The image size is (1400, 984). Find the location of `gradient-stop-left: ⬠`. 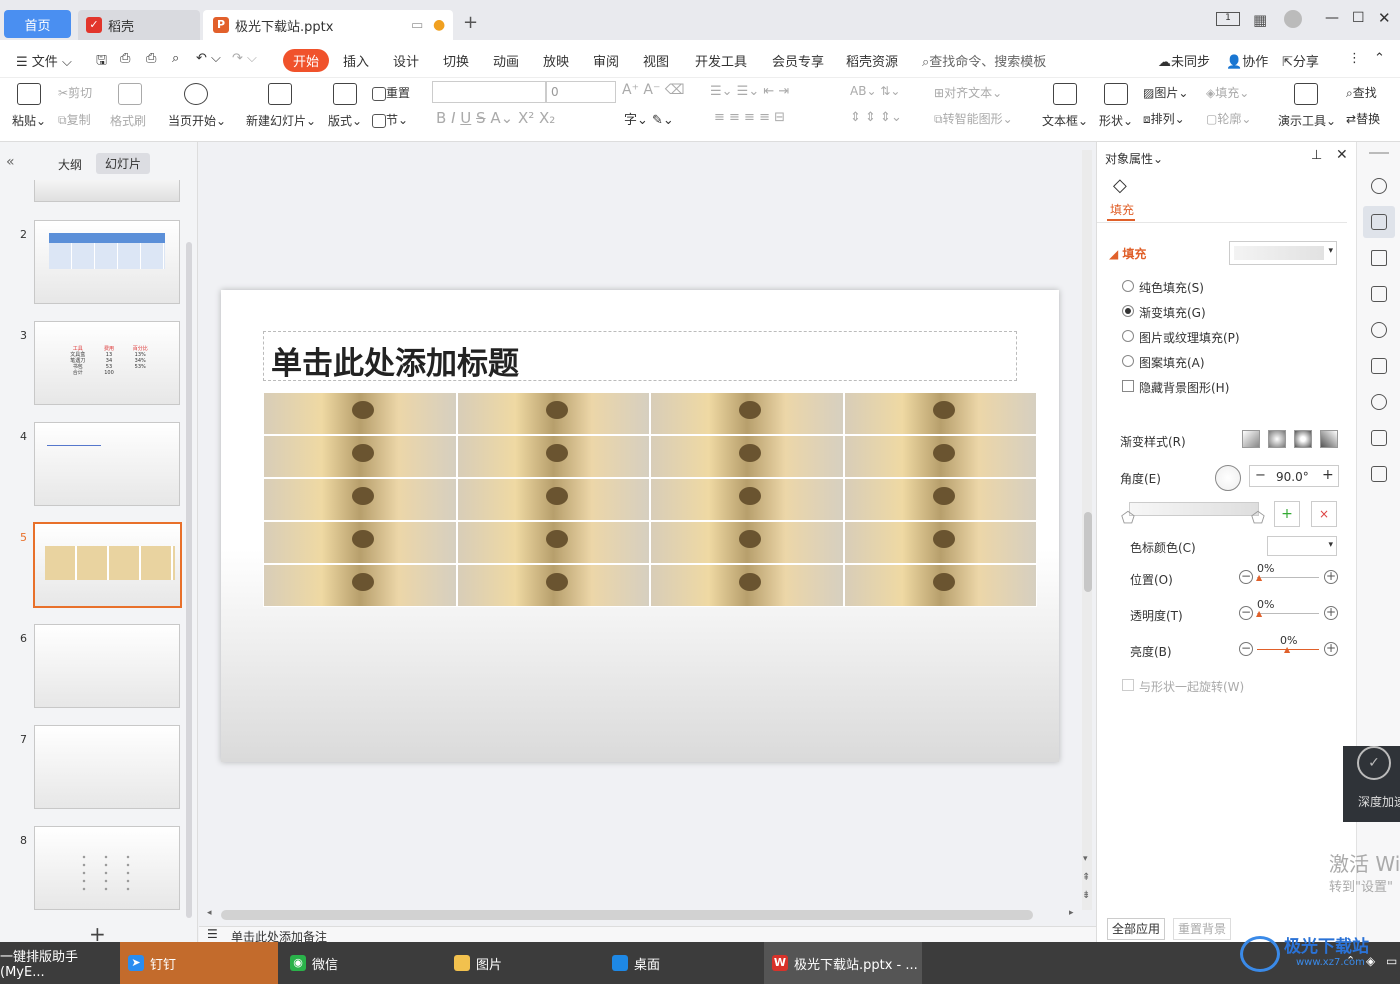

gradient-stop-left: ⬠ is located at coordinates (1128, 517).